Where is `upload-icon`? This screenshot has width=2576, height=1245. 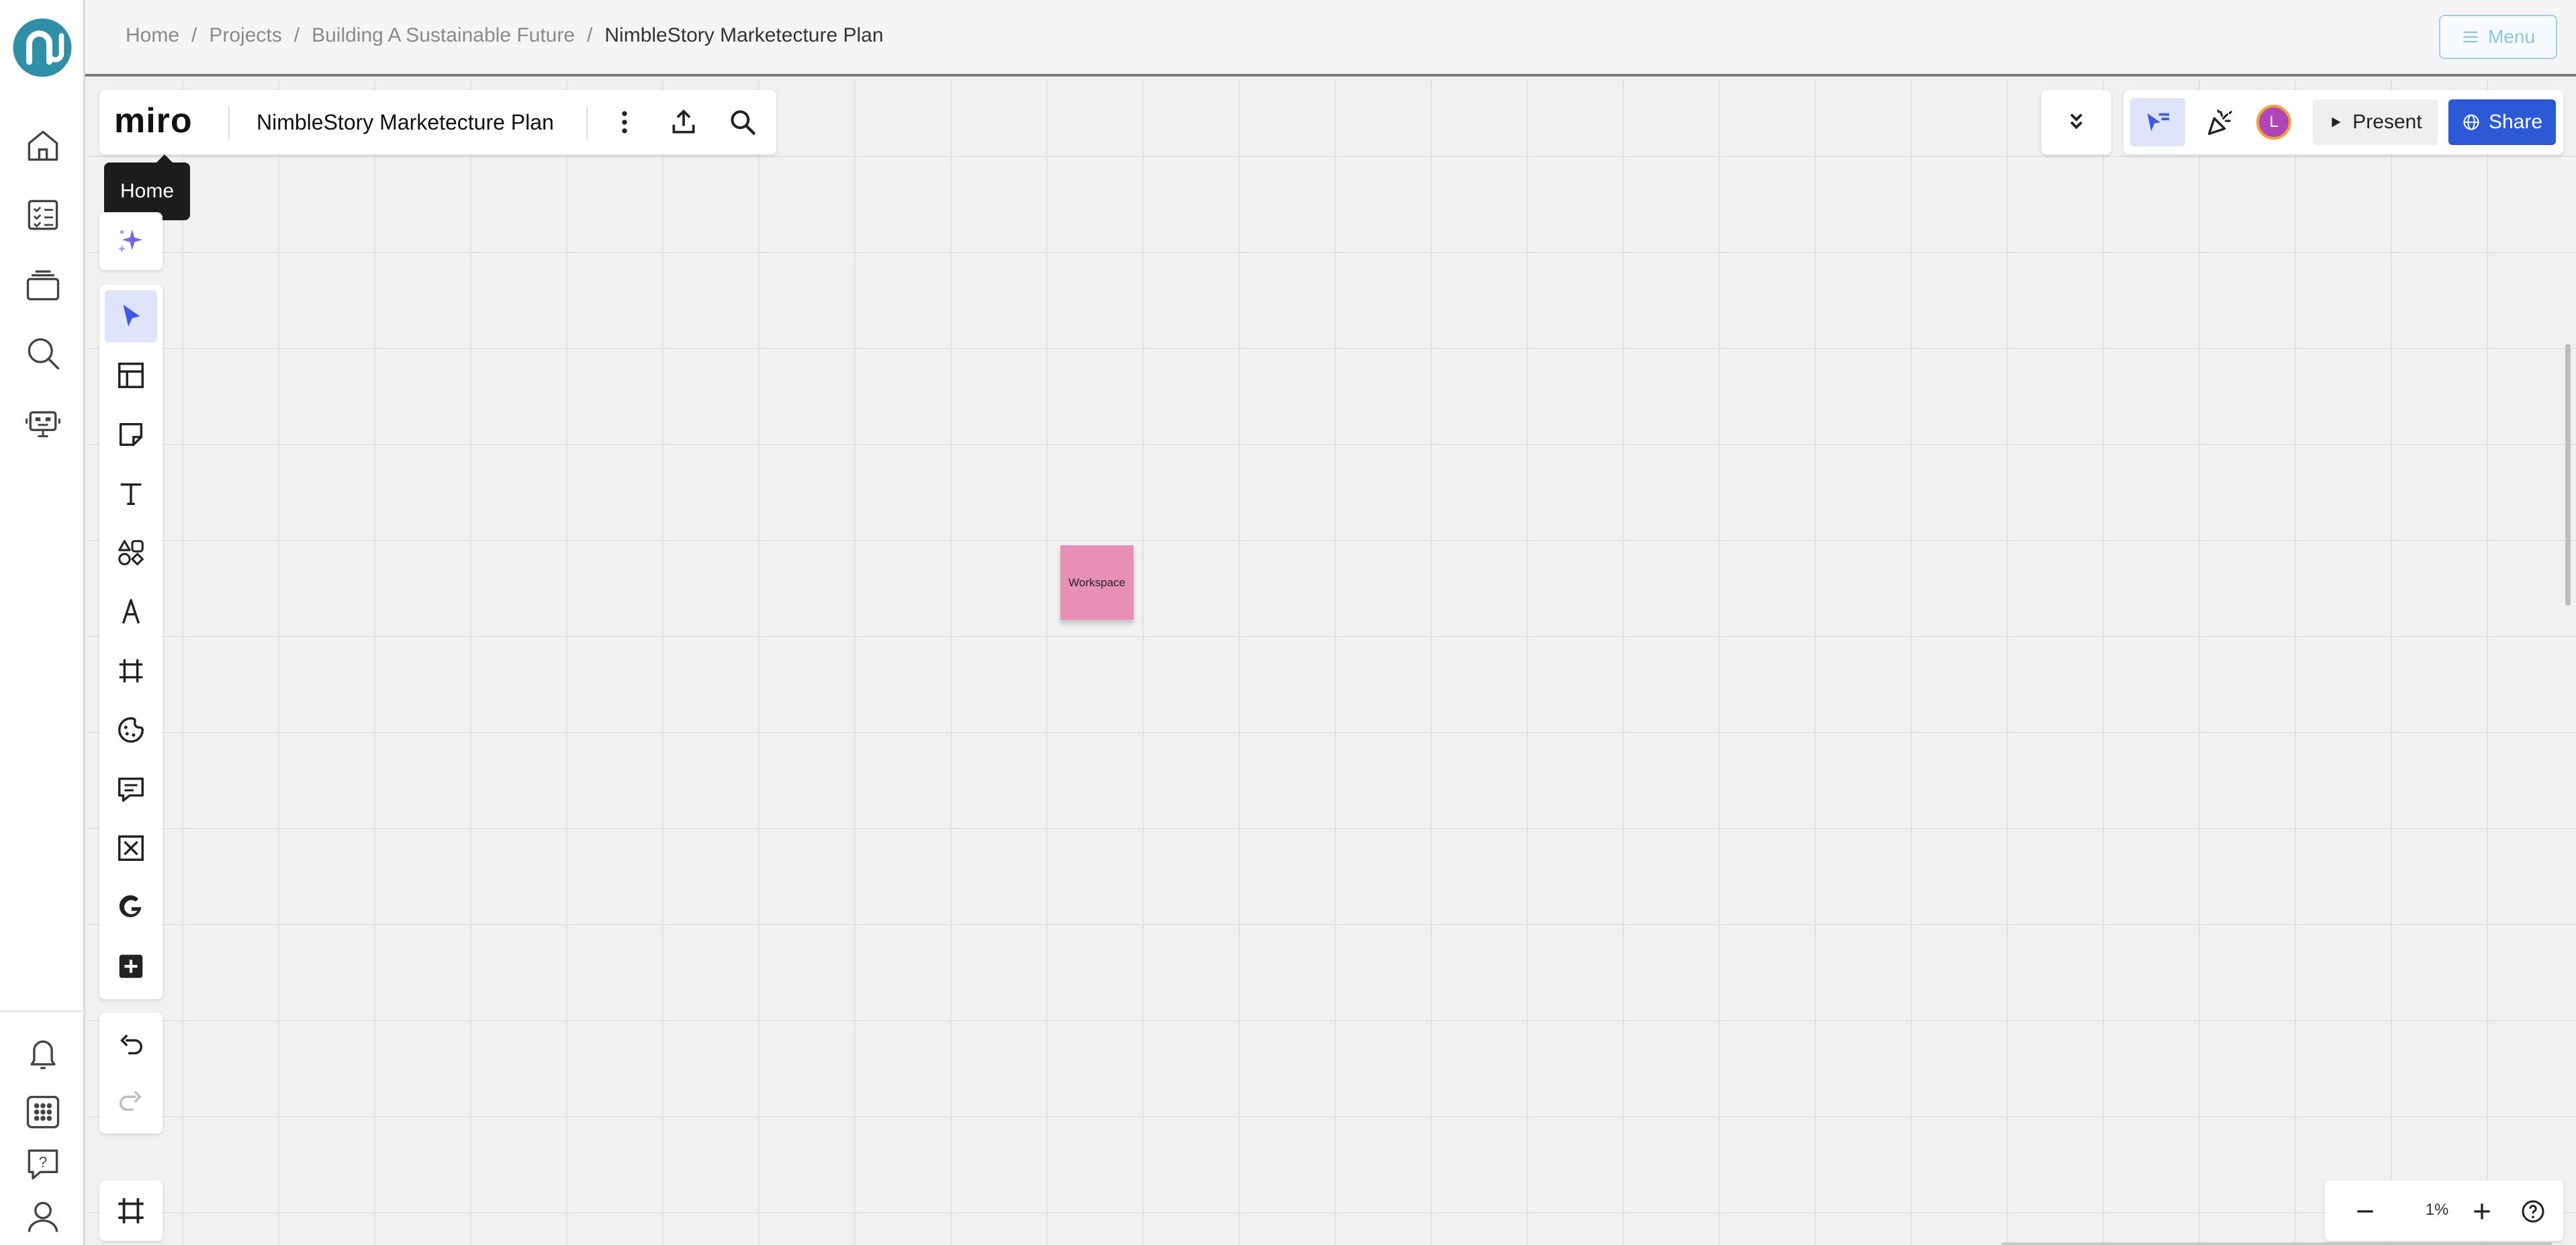
upload-icon is located at coordinates (683, 122).